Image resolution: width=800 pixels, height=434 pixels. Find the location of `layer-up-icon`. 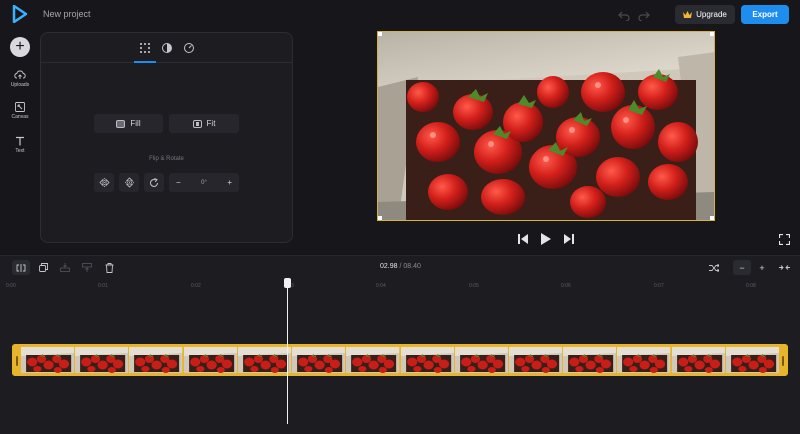

layer-up-icon is located at coordinates (87, 267).